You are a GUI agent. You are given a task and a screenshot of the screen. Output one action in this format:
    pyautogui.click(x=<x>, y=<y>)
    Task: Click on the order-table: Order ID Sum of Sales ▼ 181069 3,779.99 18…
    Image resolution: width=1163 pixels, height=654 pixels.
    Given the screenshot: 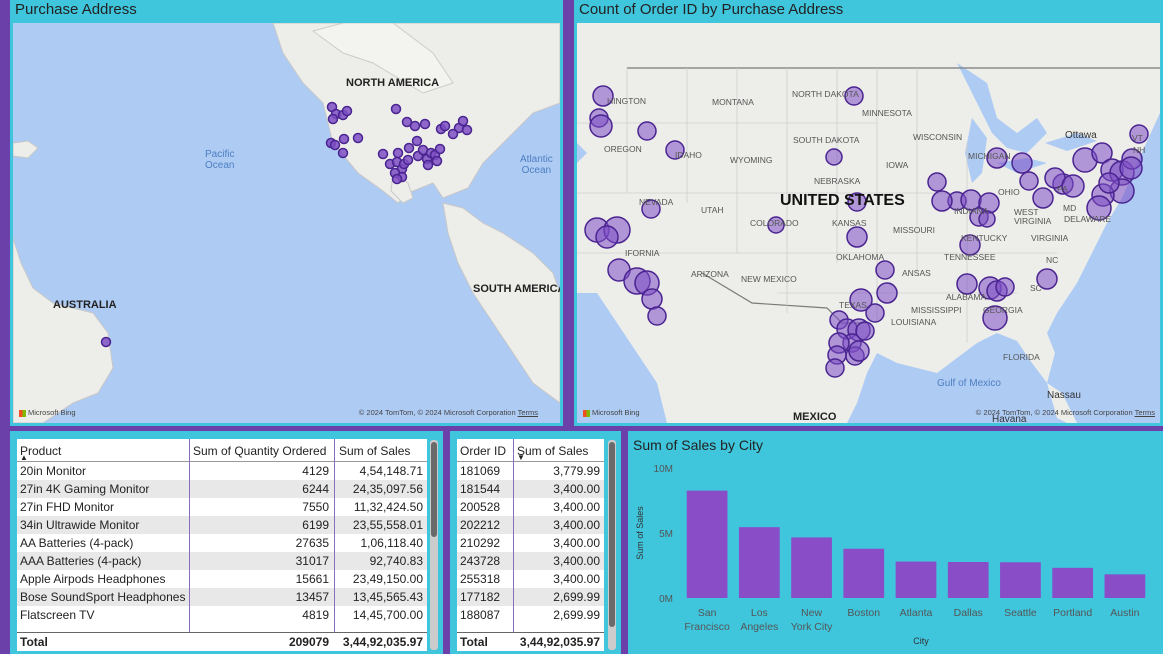 What is the action you would take?
    pyautogui.click(x=530, y=545)
    